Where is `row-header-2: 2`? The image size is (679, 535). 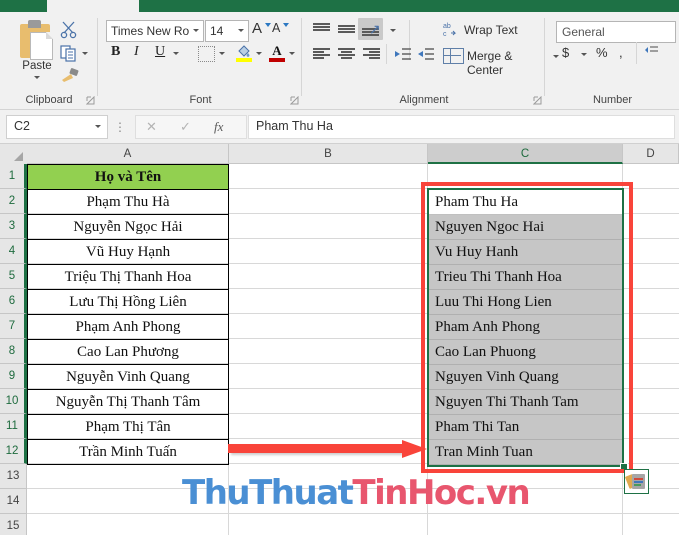
row-header-2: 2 is located at coordinates (13, 201).